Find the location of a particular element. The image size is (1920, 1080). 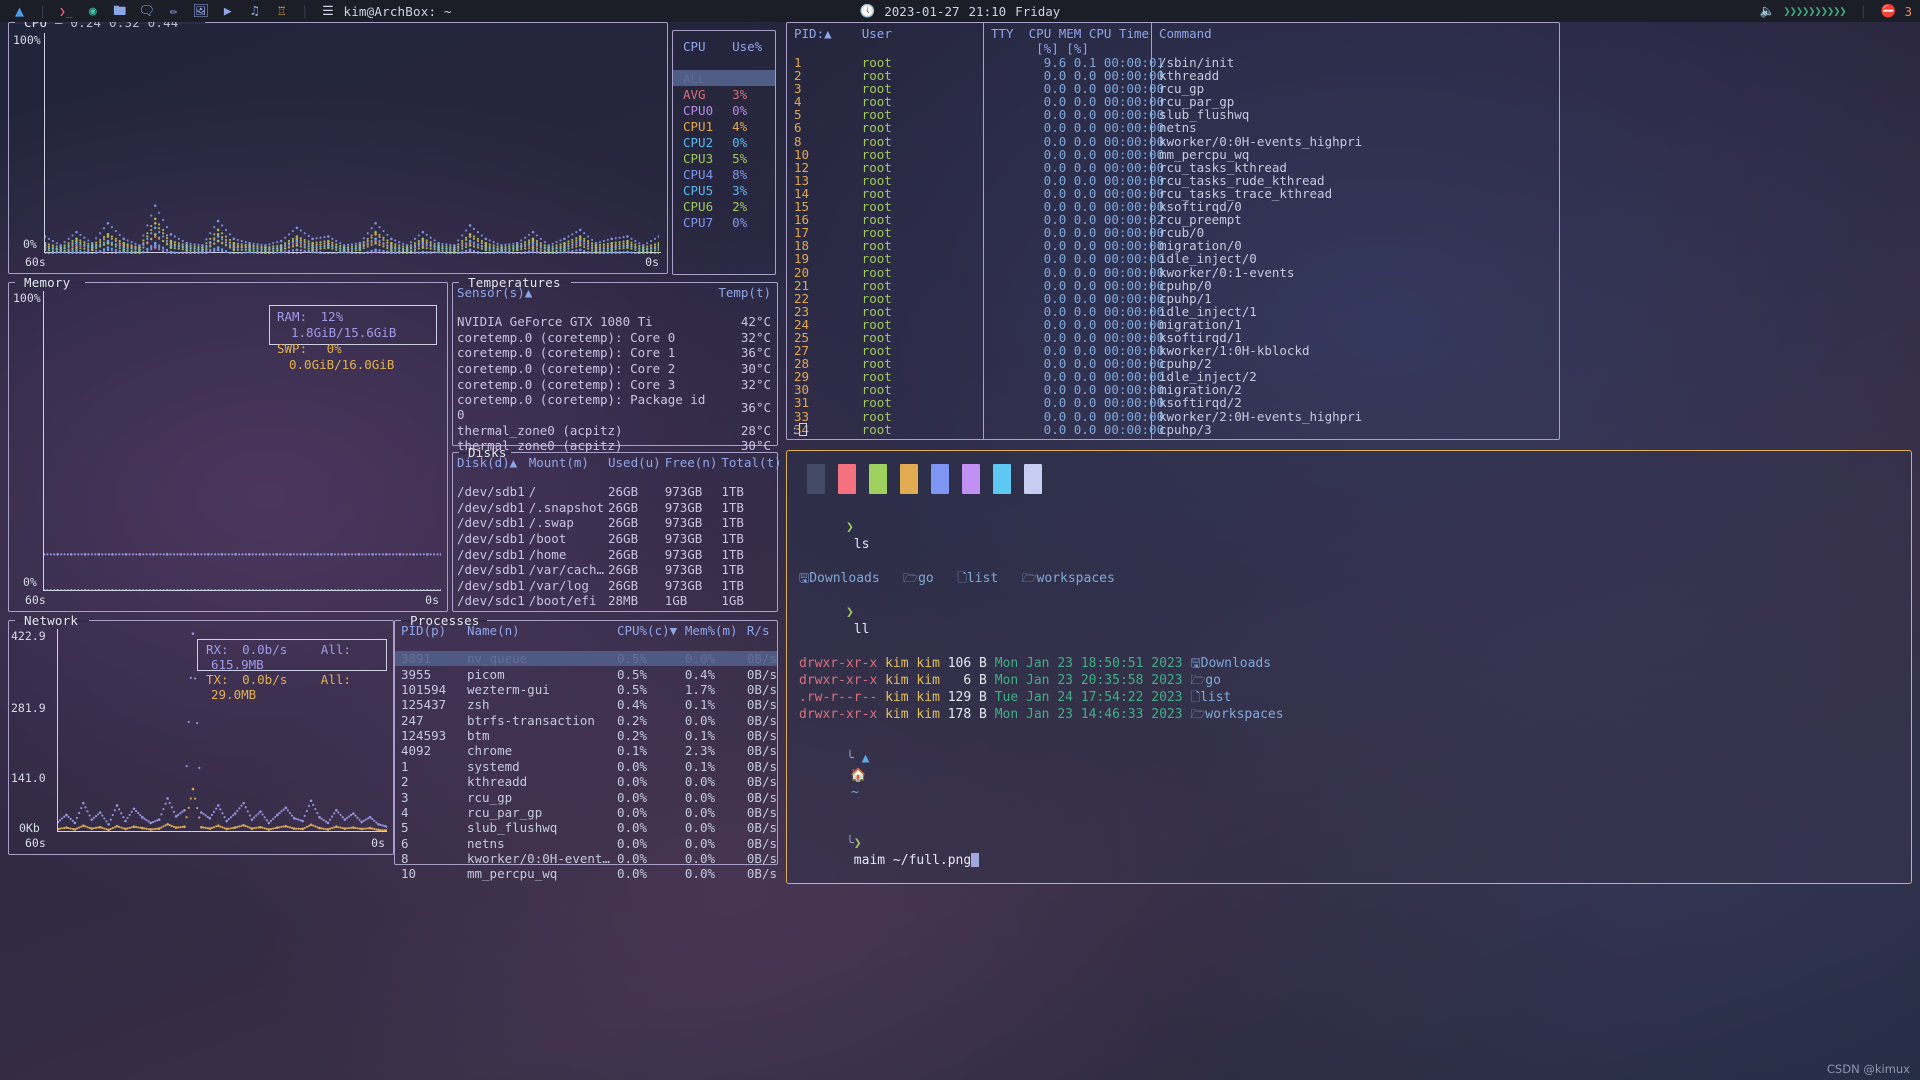

process-row: 125437 zsh 0.4% 0.1% 0B/s is located at coordinates (586, 704).